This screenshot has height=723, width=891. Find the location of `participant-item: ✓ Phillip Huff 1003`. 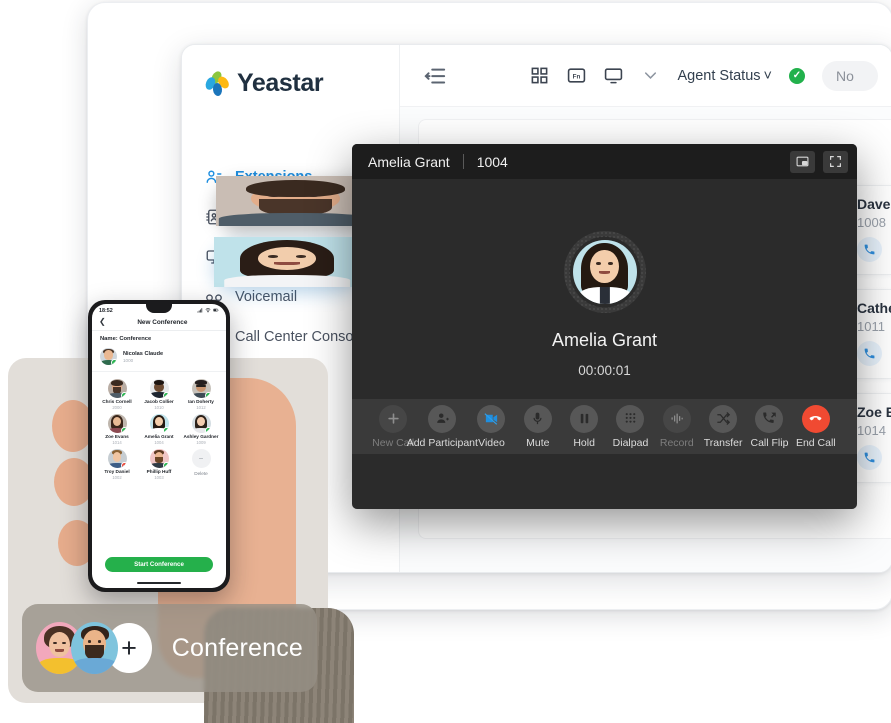

participant-item: ✓ Phillip Huff 1003 is located at coordinates (159, 464).